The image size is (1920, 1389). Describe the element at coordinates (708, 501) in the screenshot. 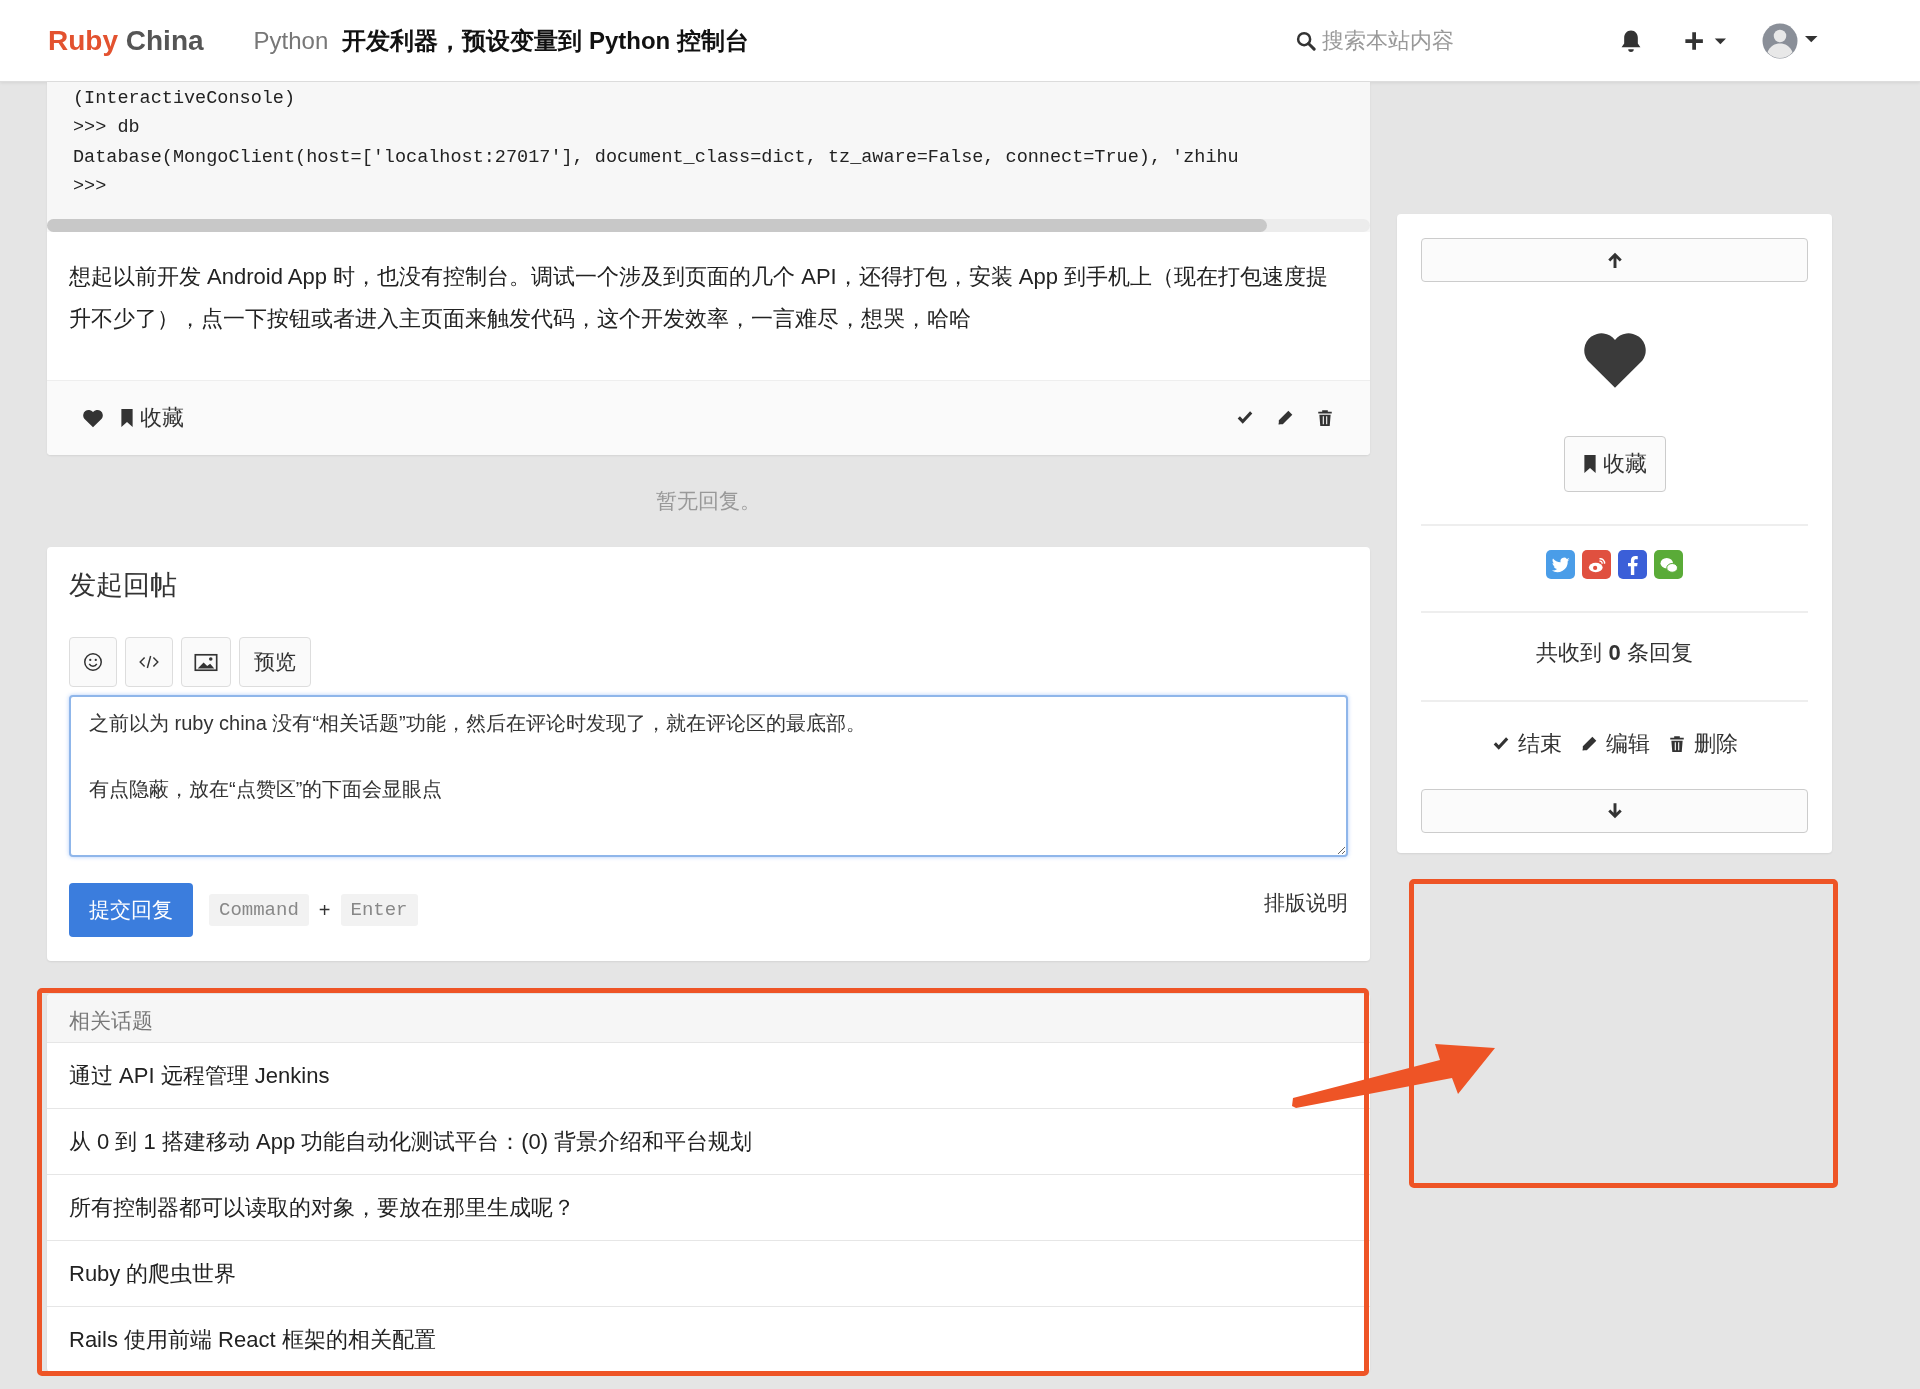

I see `no-replies-text: 暂无回复。` at that location.